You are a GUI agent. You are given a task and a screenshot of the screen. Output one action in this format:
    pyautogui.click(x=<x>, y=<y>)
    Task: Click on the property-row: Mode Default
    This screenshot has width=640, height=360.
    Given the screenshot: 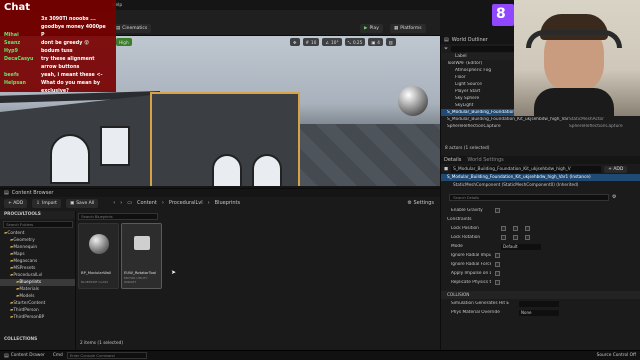 What is the action you would take?
    pyautogui.click(x=540, y=246)
    